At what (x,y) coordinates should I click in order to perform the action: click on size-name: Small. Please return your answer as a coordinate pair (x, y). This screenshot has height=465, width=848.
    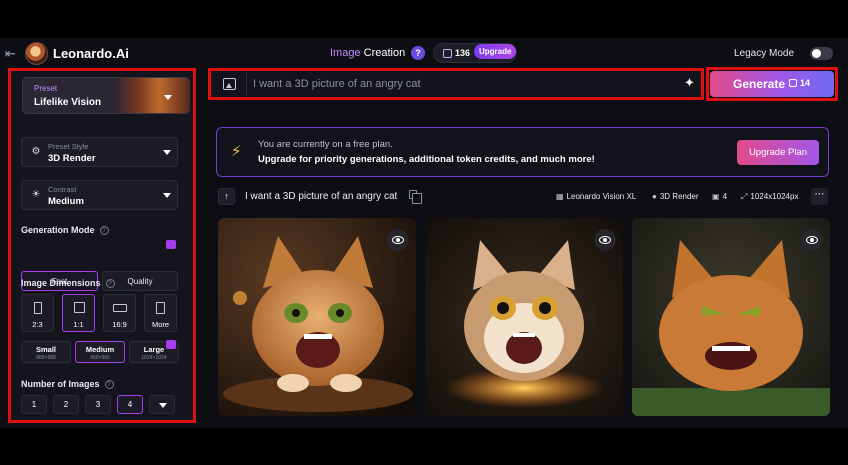
    Looking at the image, I should click on (45, 349).